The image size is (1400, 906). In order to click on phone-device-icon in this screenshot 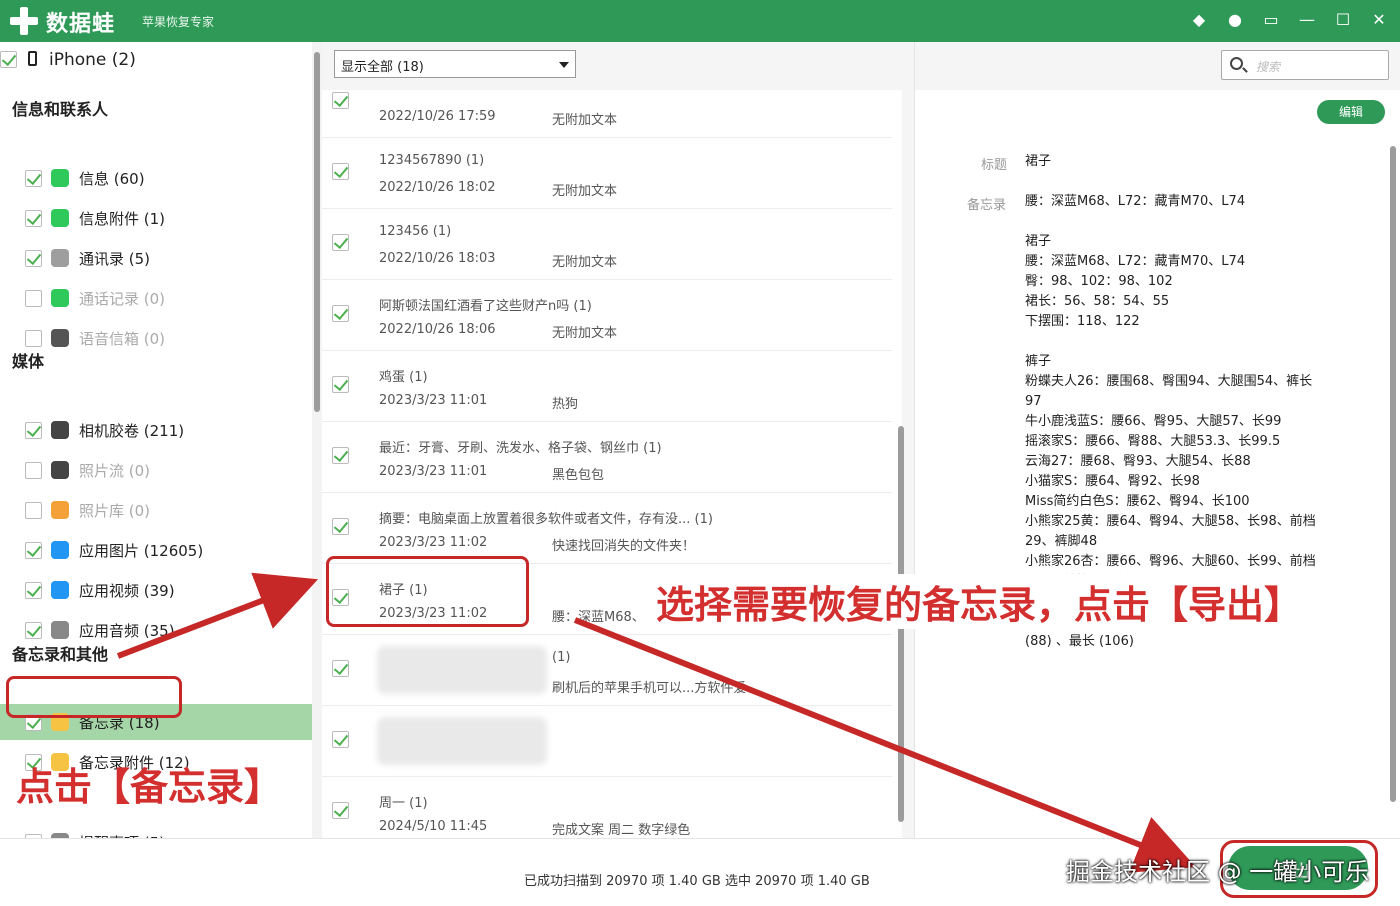, I will do `click(32, 58)`.